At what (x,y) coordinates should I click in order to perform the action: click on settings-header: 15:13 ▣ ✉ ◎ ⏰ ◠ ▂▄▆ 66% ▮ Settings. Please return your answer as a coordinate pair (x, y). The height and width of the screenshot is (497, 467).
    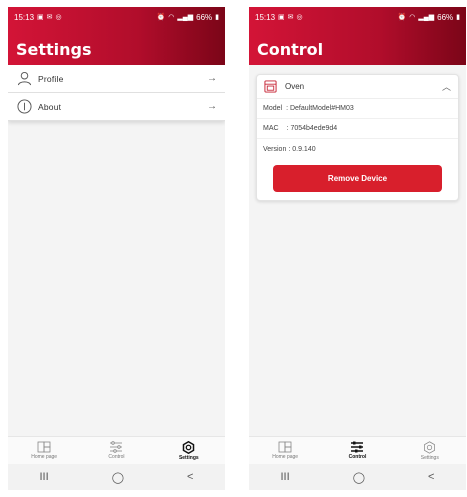
    Looking at the image, I should click on (116, 36).